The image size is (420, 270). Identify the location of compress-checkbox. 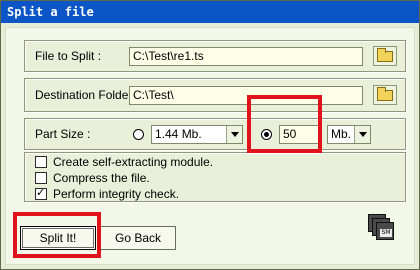
(41, 178).